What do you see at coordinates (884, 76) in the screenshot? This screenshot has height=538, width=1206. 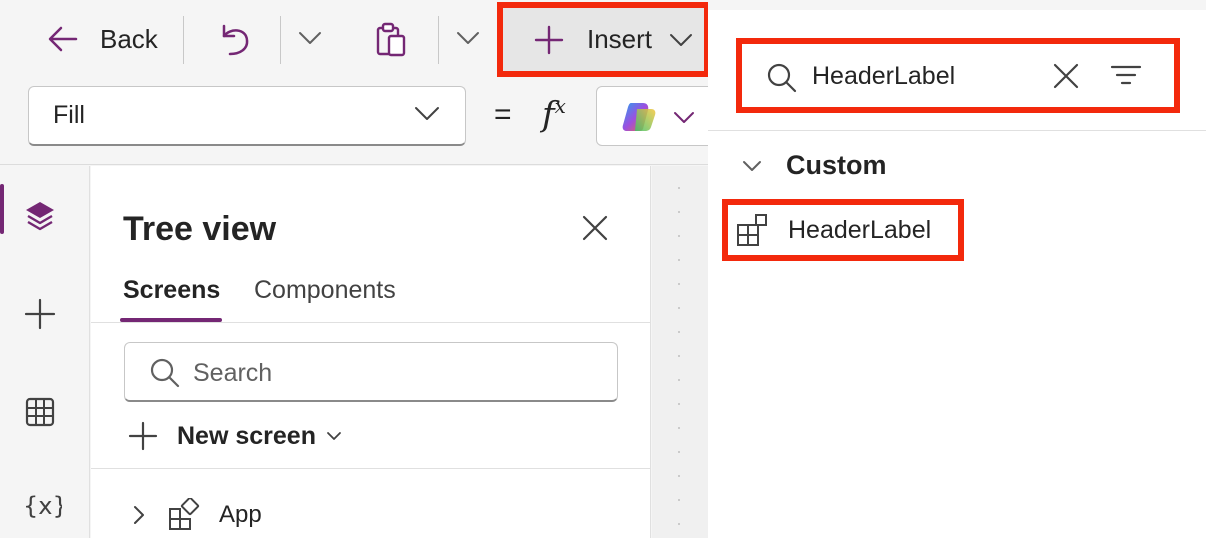 I see `search-value: HeaderLabel` at bounding box center [884, 76].